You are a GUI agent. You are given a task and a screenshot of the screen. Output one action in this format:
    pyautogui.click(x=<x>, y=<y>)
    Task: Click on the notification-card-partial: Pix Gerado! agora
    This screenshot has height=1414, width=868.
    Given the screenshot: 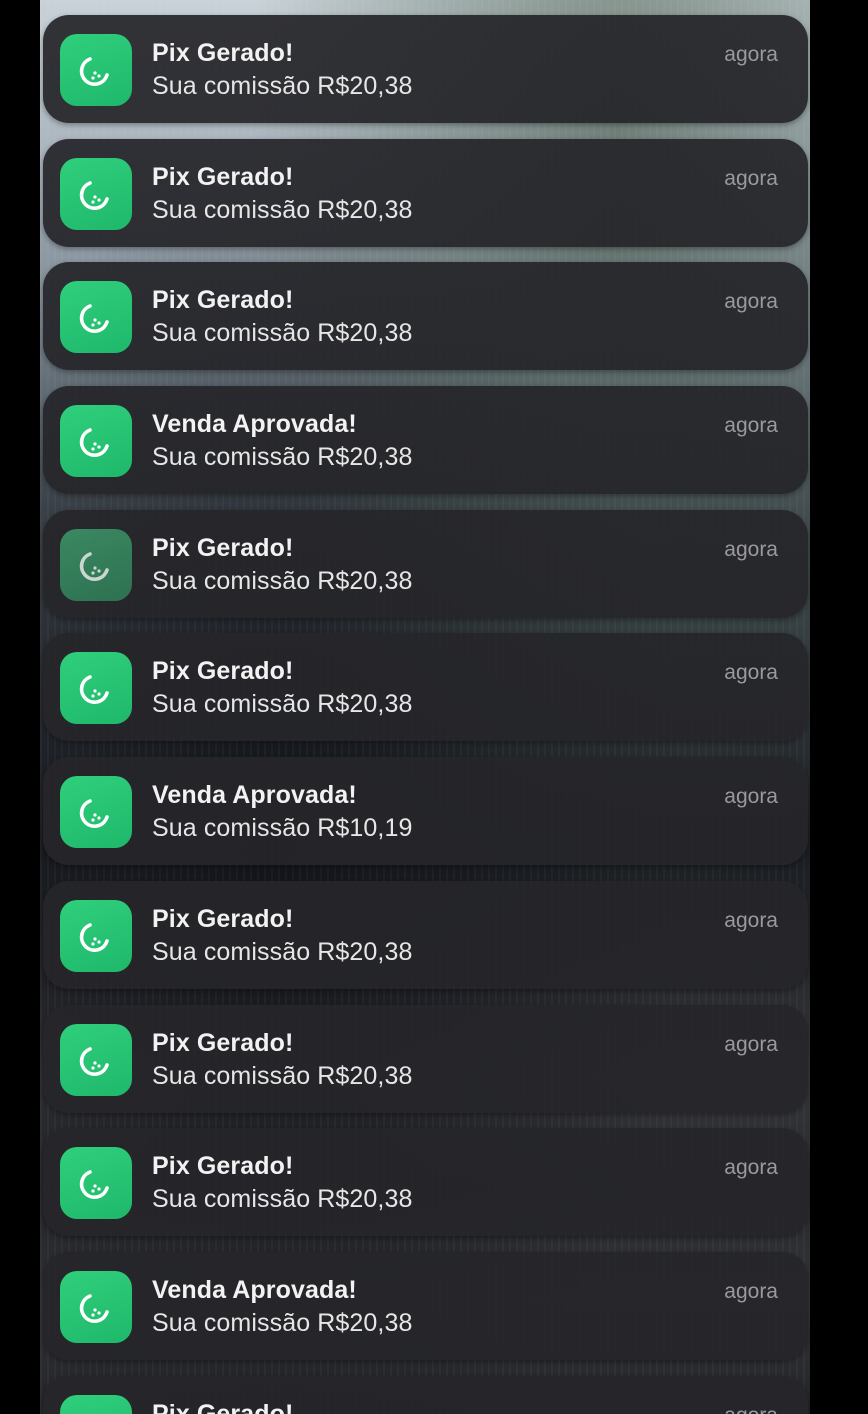 What is the action you would take?
    pyautogui.click(x=425, y=1394)
    